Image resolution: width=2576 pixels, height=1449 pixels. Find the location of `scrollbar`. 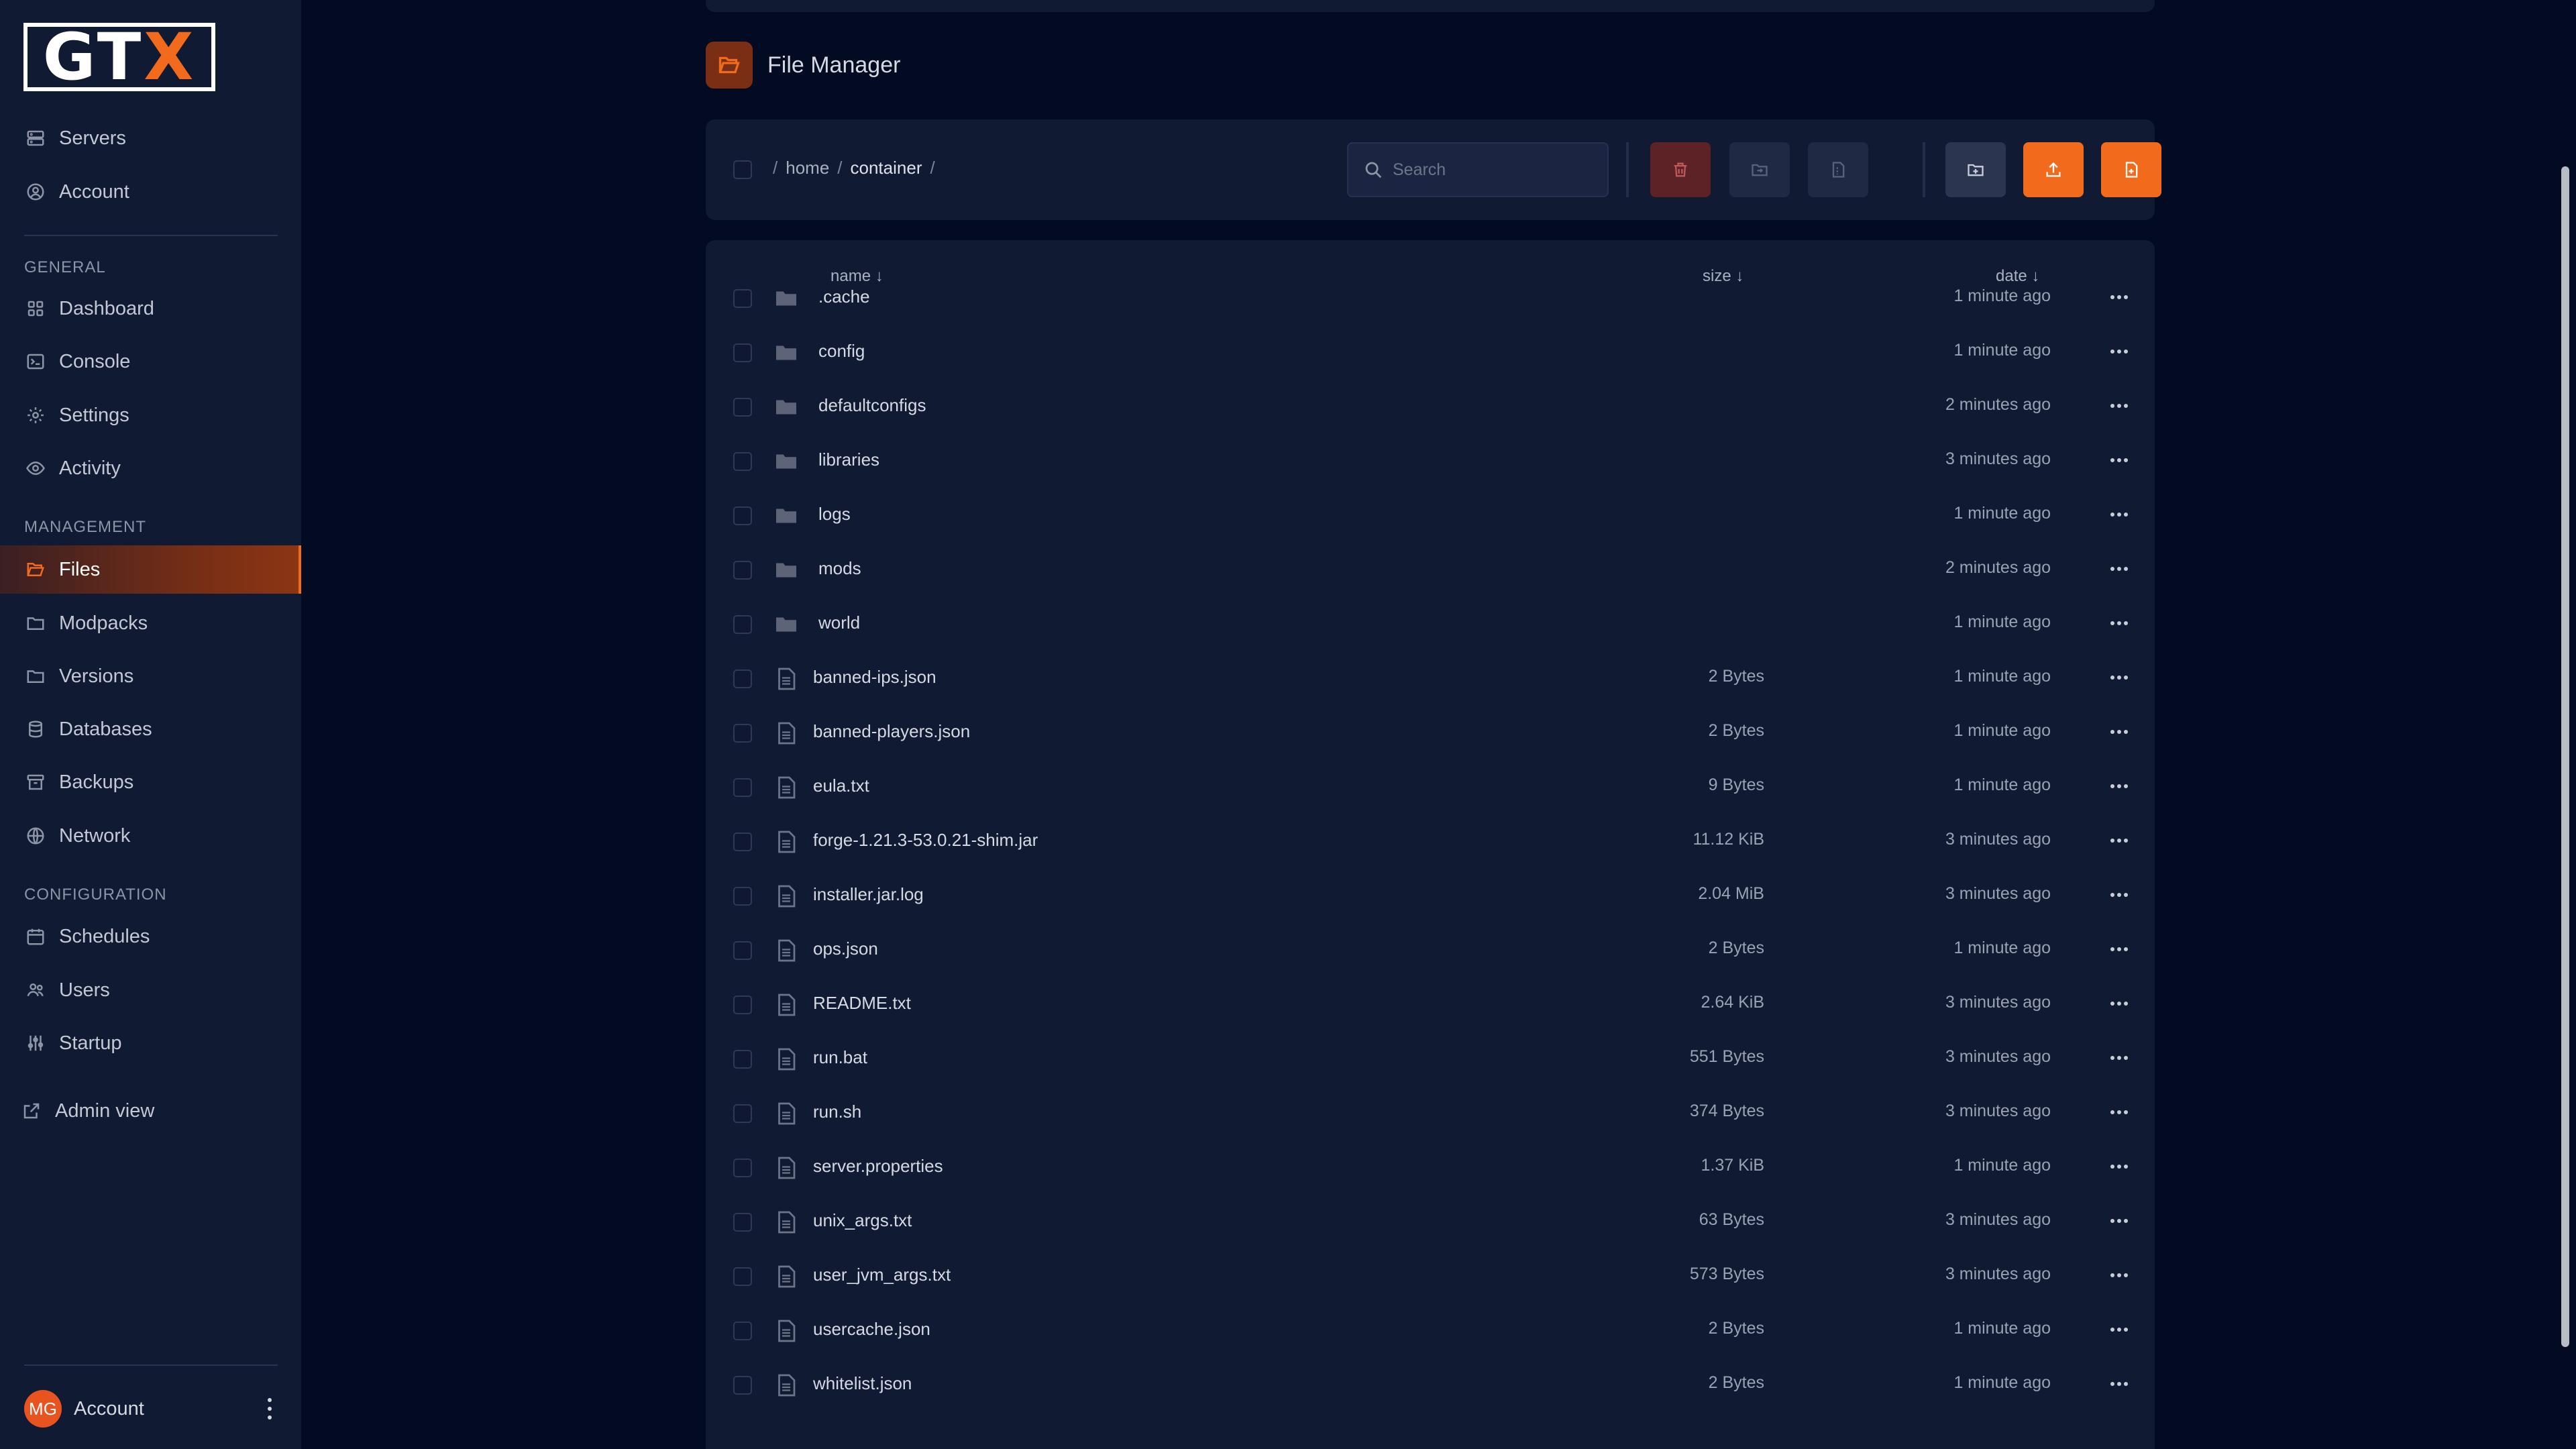

scrollbar is located at coordinates (2565, 756).